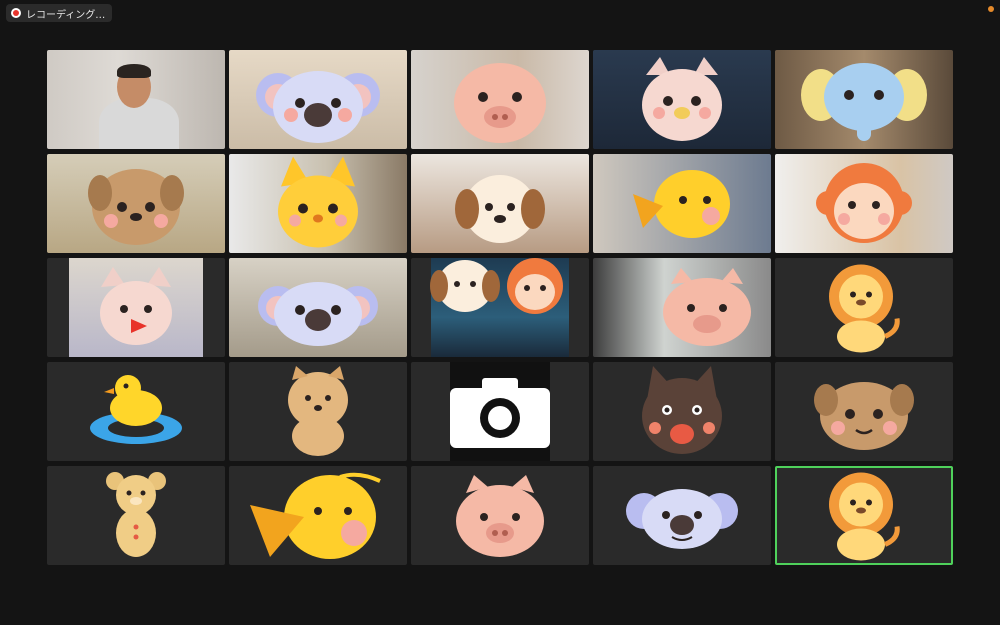 The image size is (1000, 625). I want to click on participant-tile-25-active-speaker, so click(864, 515).